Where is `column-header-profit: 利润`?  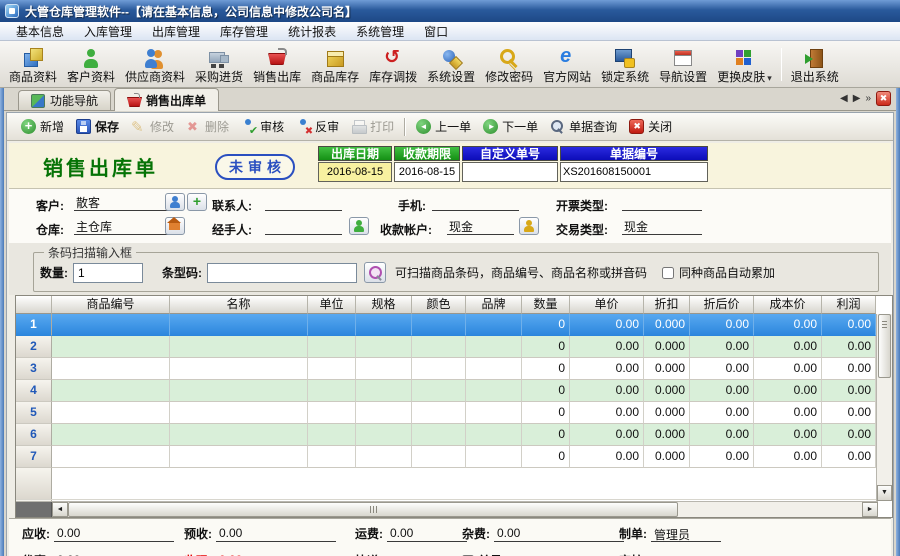
column-header-profit: 利润 is located at coordinates (849, 305).